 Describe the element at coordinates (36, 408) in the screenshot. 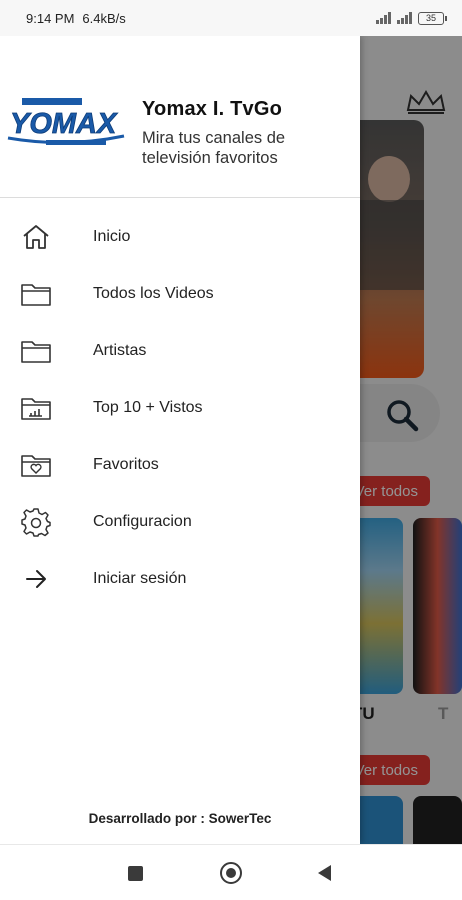

I see `folder-chart-icon` at that location.